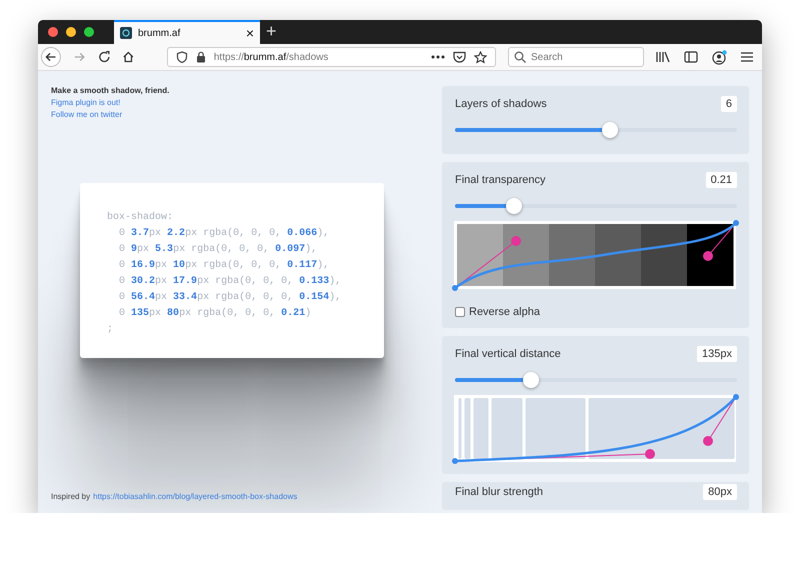 This screenshot has height=567, width=800. Describe the element at coordinates (110, 330) in the screenshot. I see `code-line: ;` at that location.